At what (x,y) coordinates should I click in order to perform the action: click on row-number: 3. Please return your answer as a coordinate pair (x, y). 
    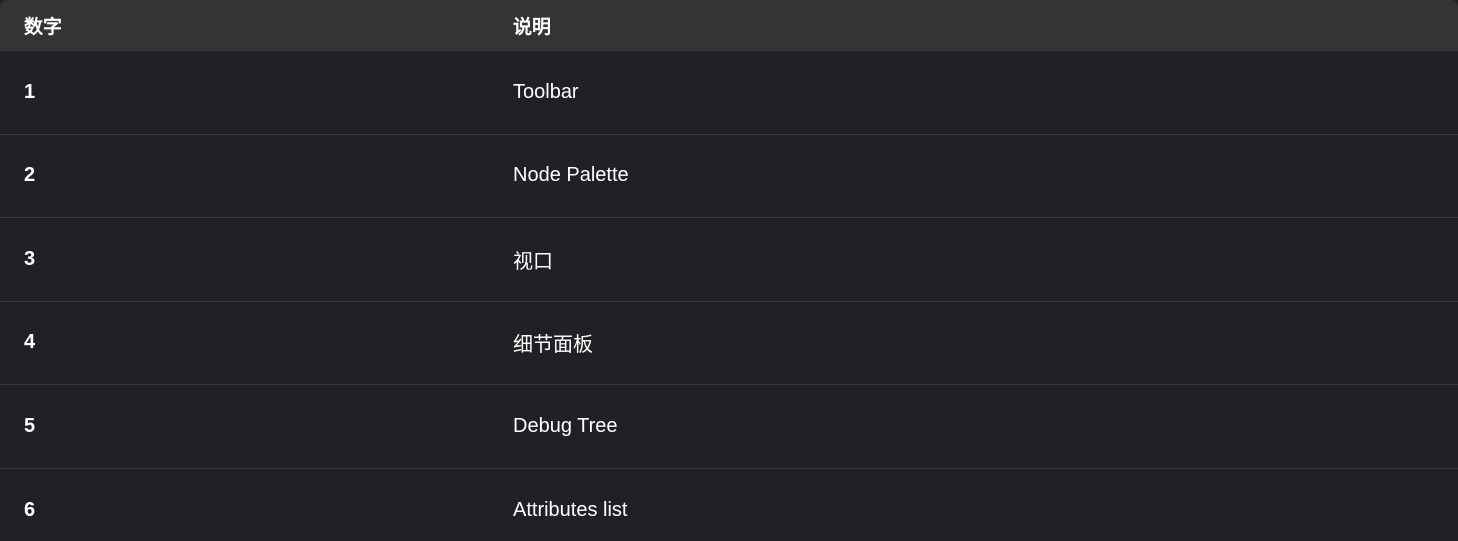
    Looking at the image, I should click on (30, 258).